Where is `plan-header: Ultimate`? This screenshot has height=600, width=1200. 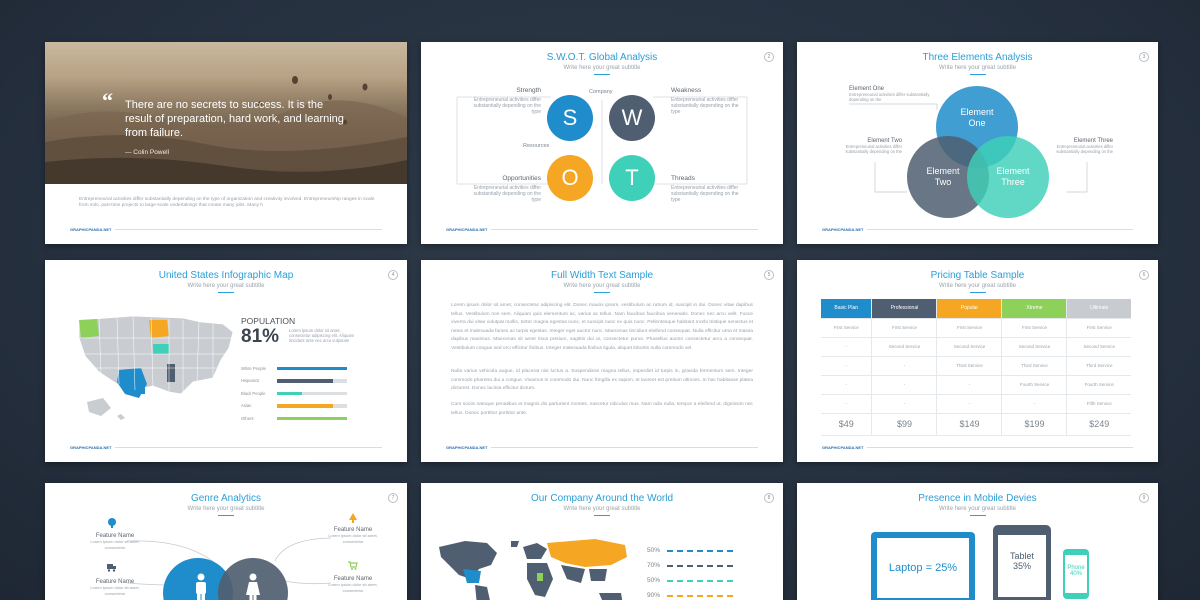
plan-header: Ultimate is located at coordinates (1098, 308).